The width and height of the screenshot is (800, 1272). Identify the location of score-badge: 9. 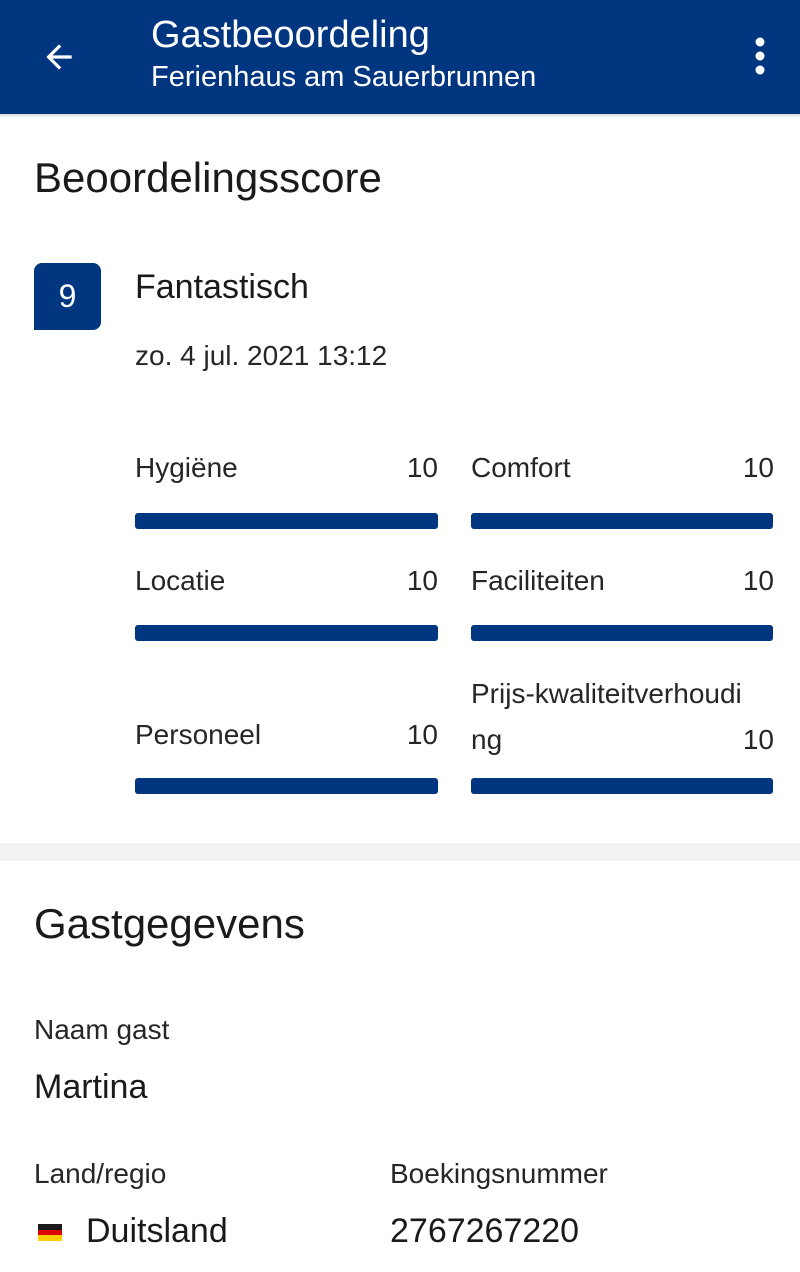
(67, 296).